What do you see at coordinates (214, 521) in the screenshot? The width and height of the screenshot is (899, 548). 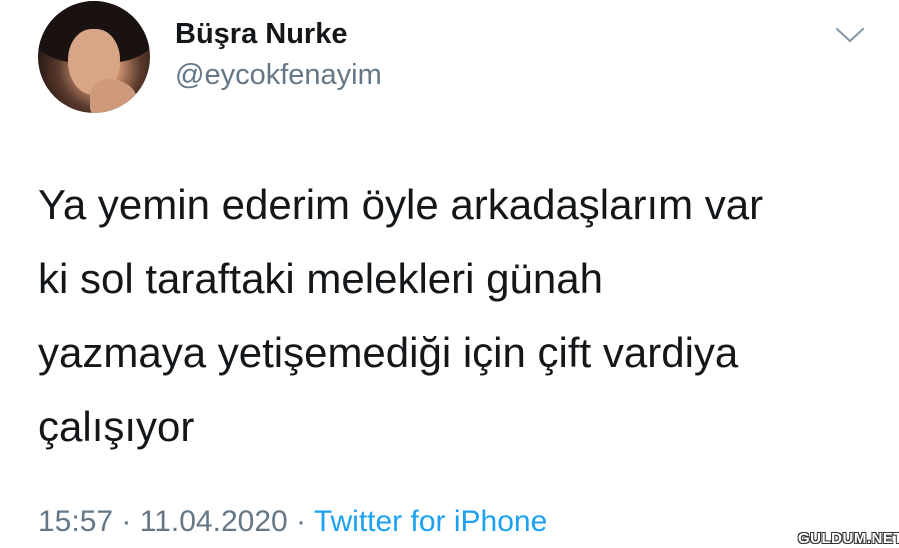 I see `tweet-date: 11.04.2020` at bounding box center [214, 521].